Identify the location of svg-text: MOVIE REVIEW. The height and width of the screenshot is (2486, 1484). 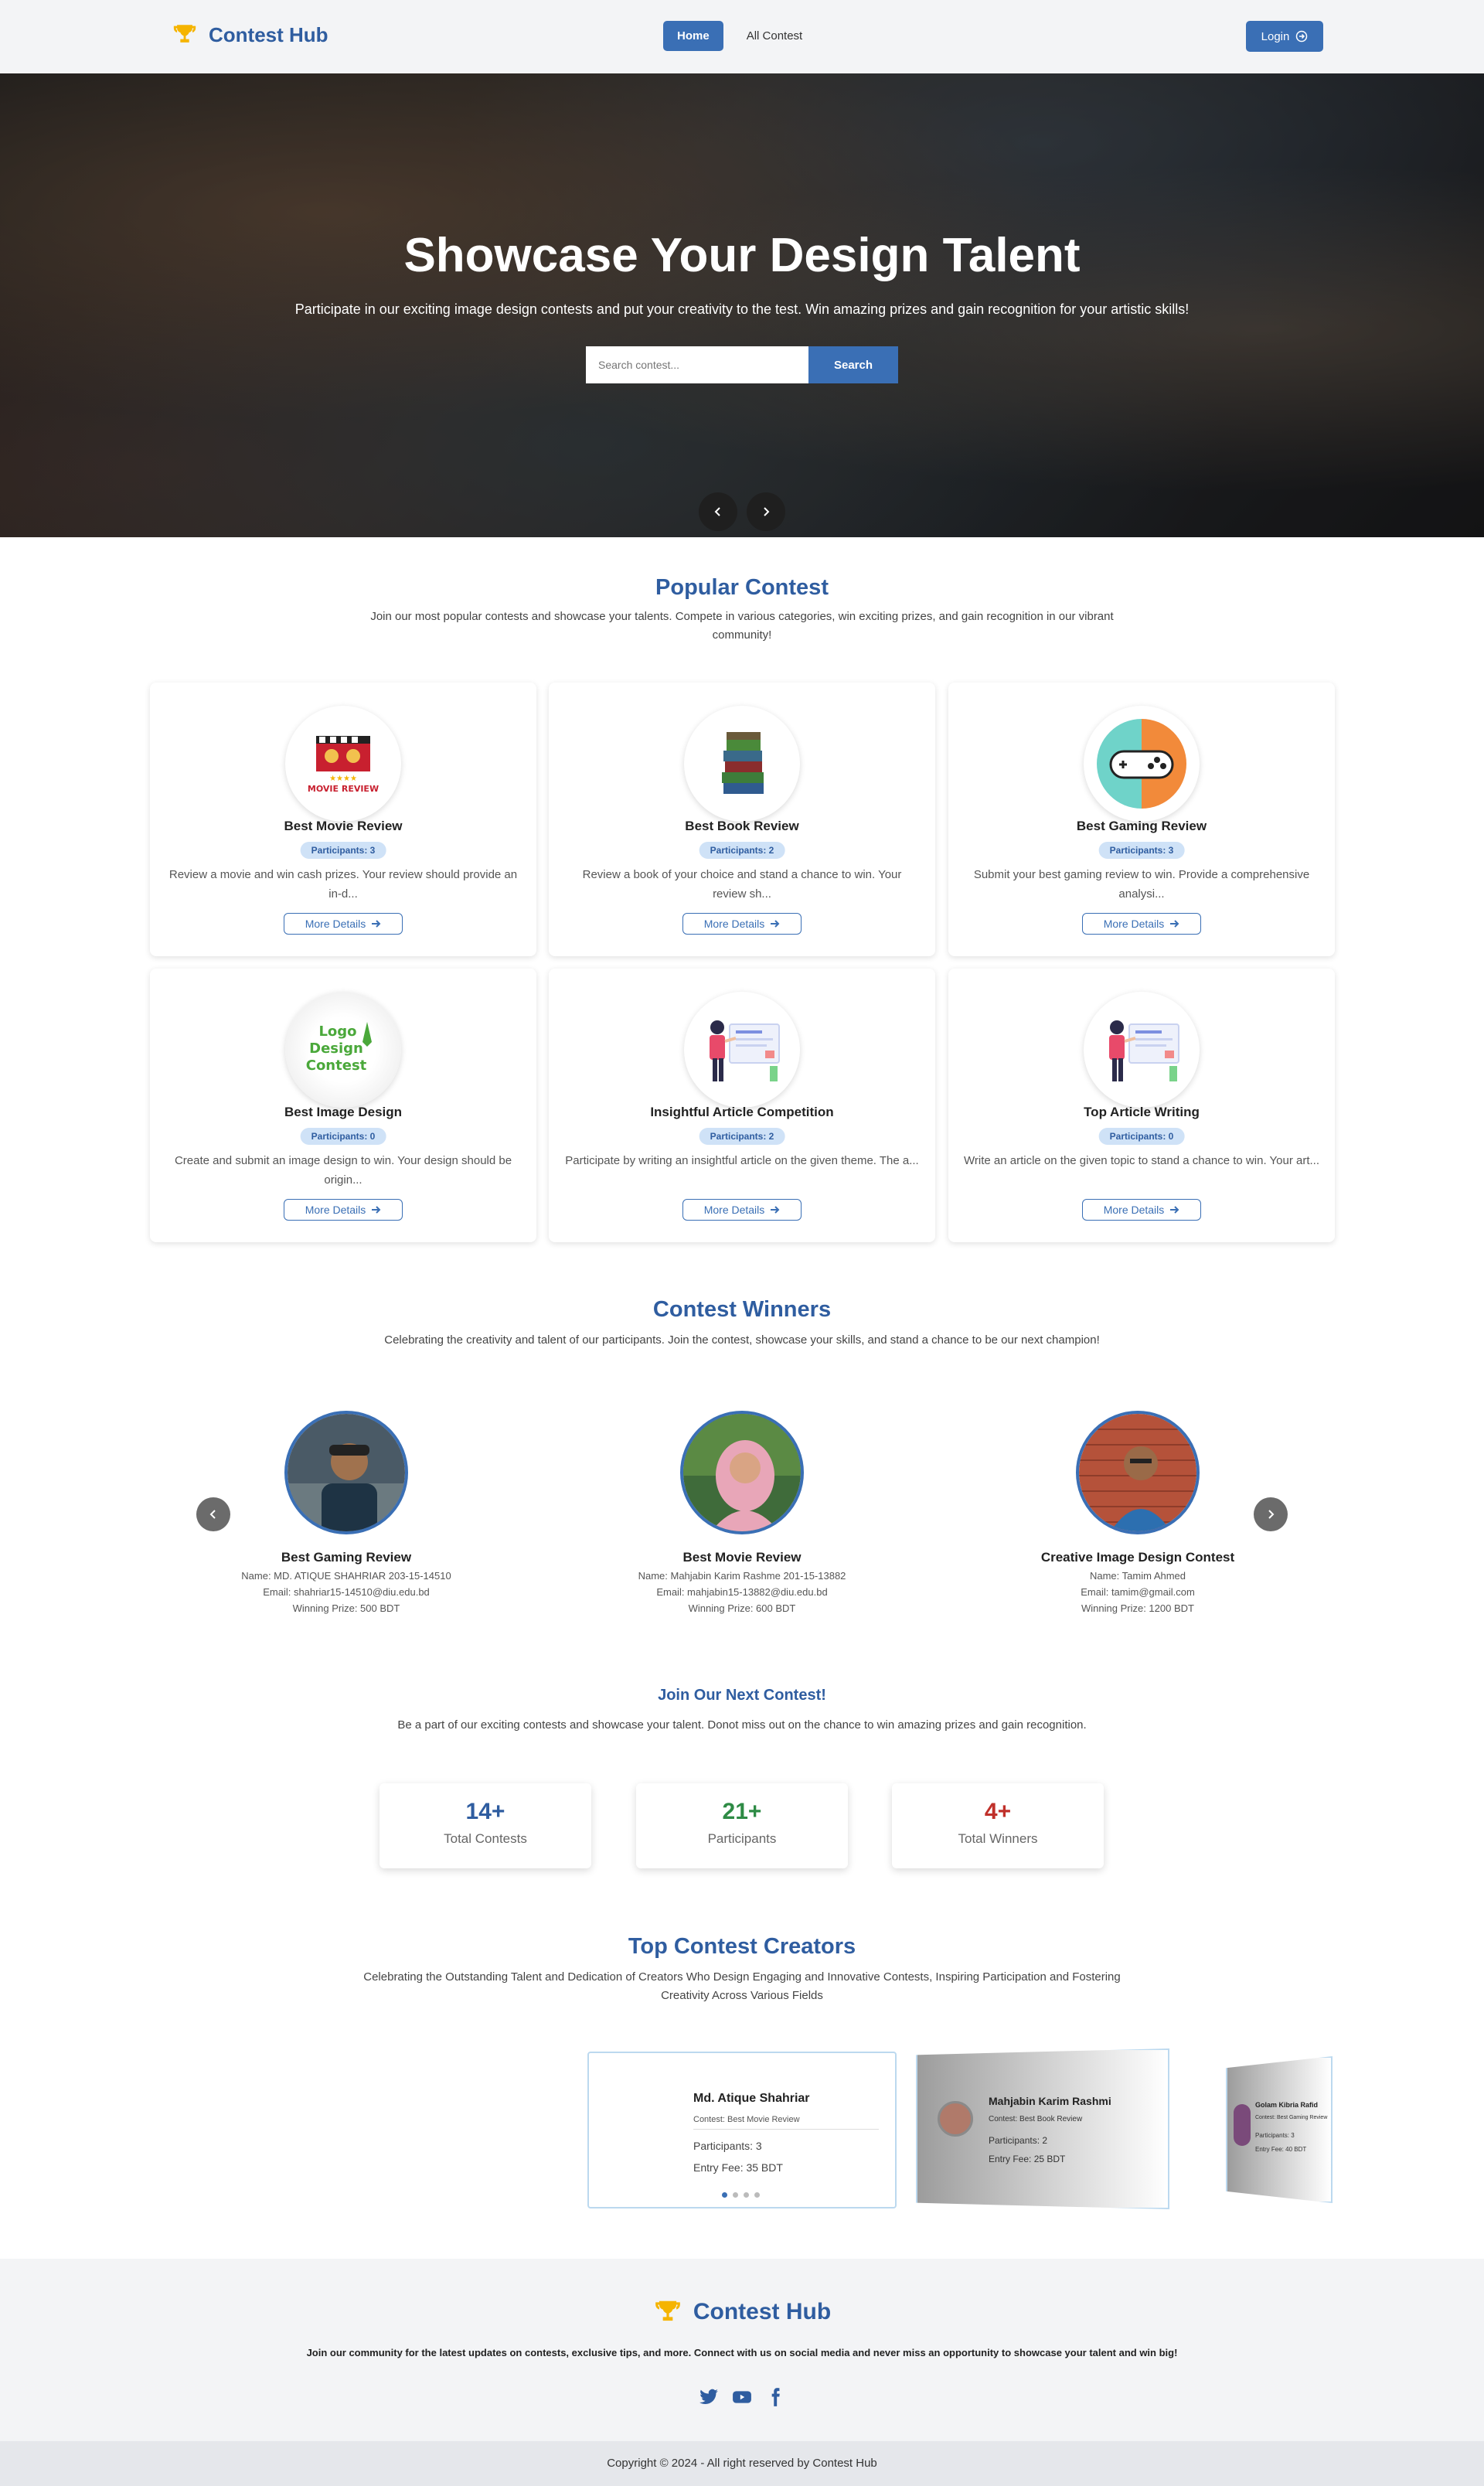
(343, 789).